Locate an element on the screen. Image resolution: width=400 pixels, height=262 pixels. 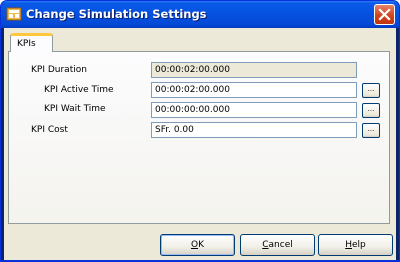
tab-kpis-label: KPIs is located at coordinates (26, 44).